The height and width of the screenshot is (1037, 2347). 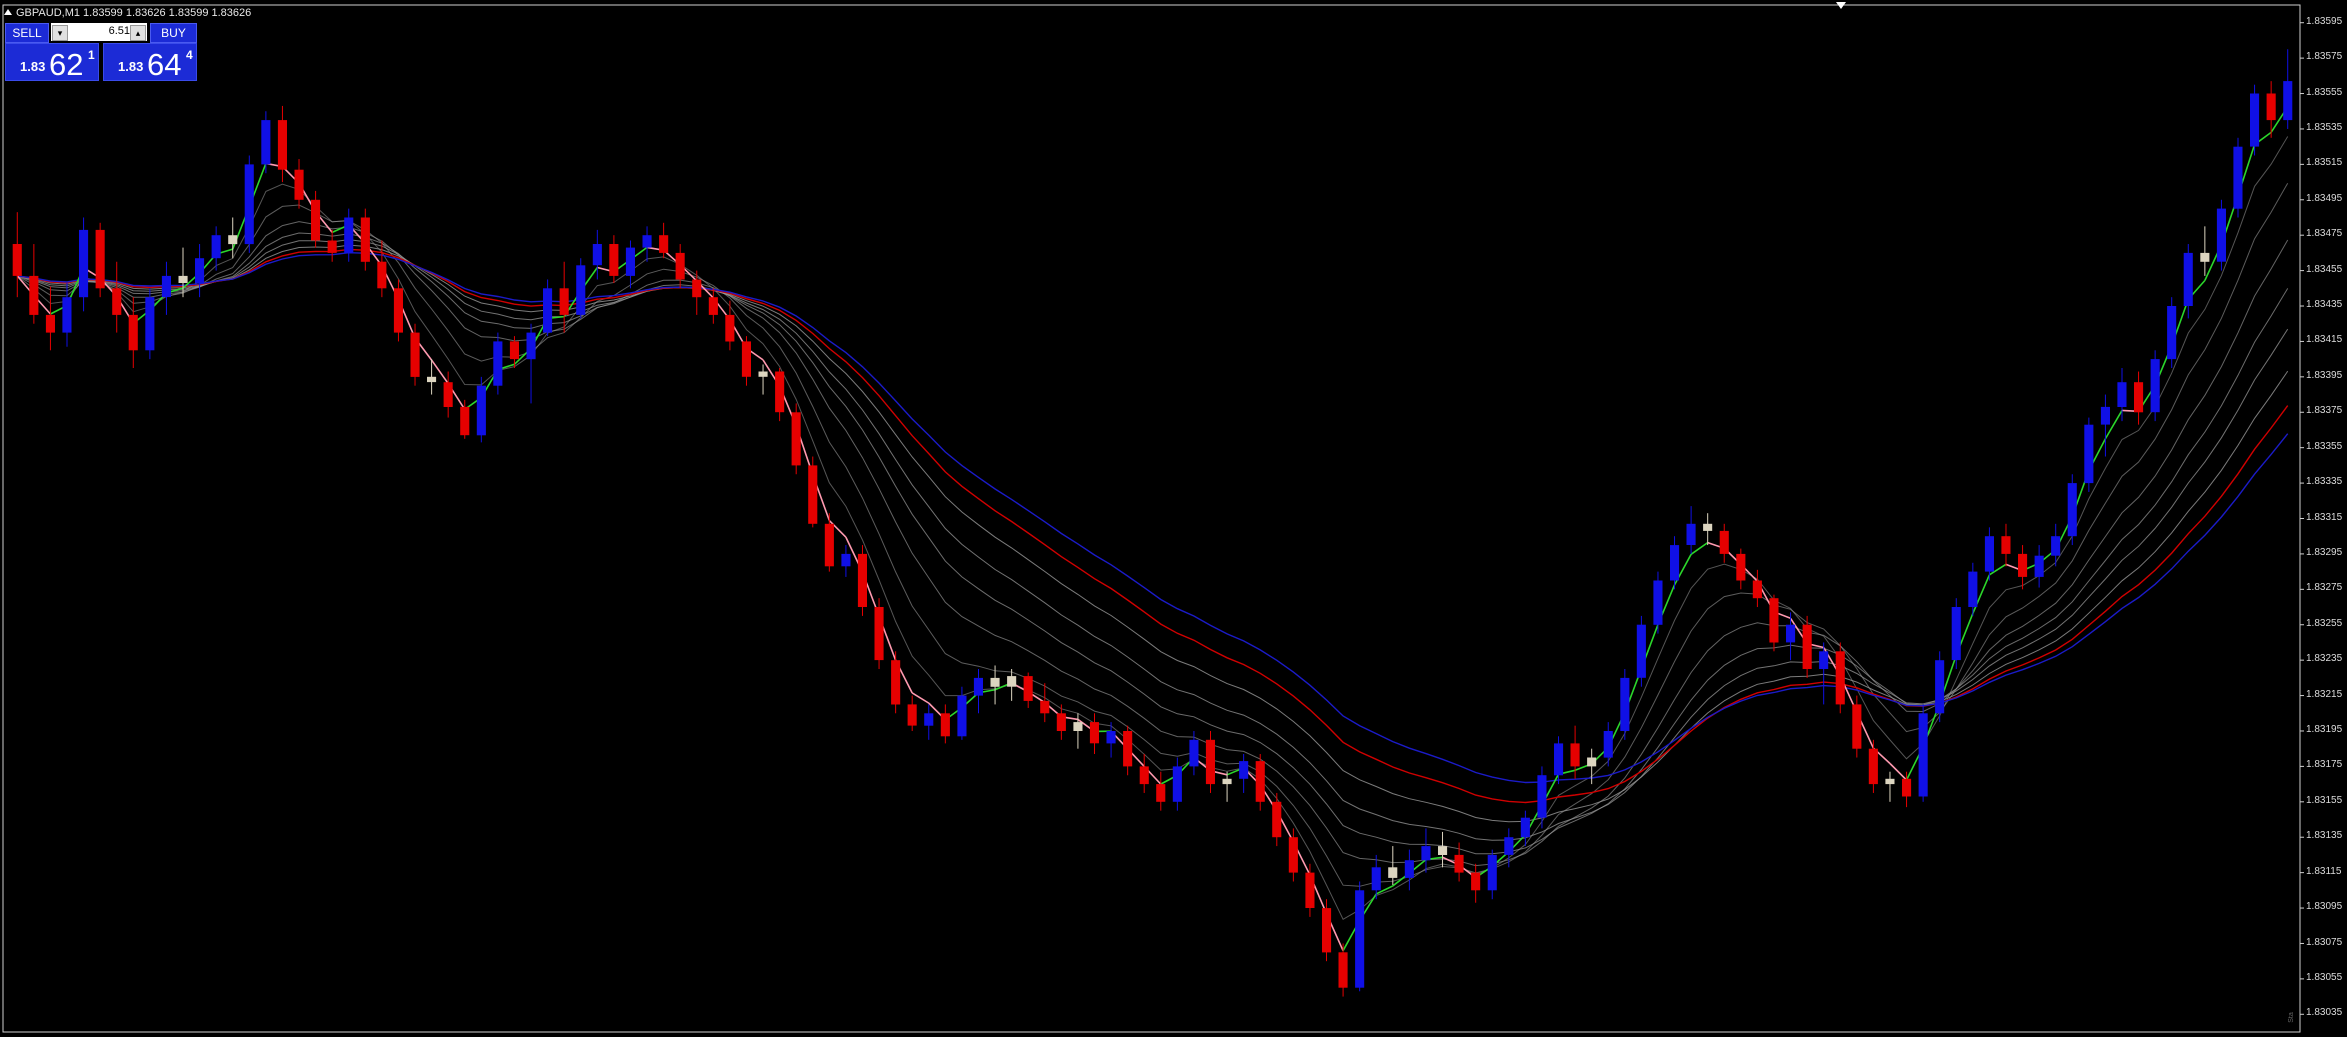 What do you see at coordinates (27, 33) in the screenshot?
I see `sell-button: SELL` at bounding box center [27, 33].